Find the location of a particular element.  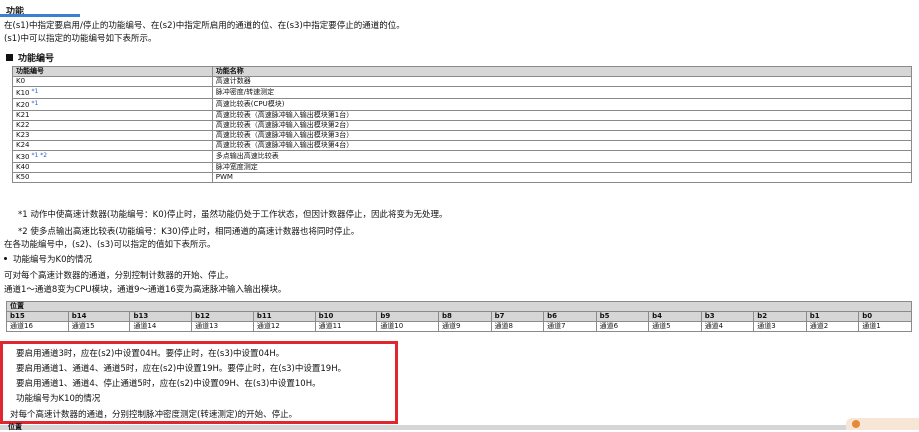

k0-case-heading: 功能编号为K0的情况 is located at coordinates (46, 260).